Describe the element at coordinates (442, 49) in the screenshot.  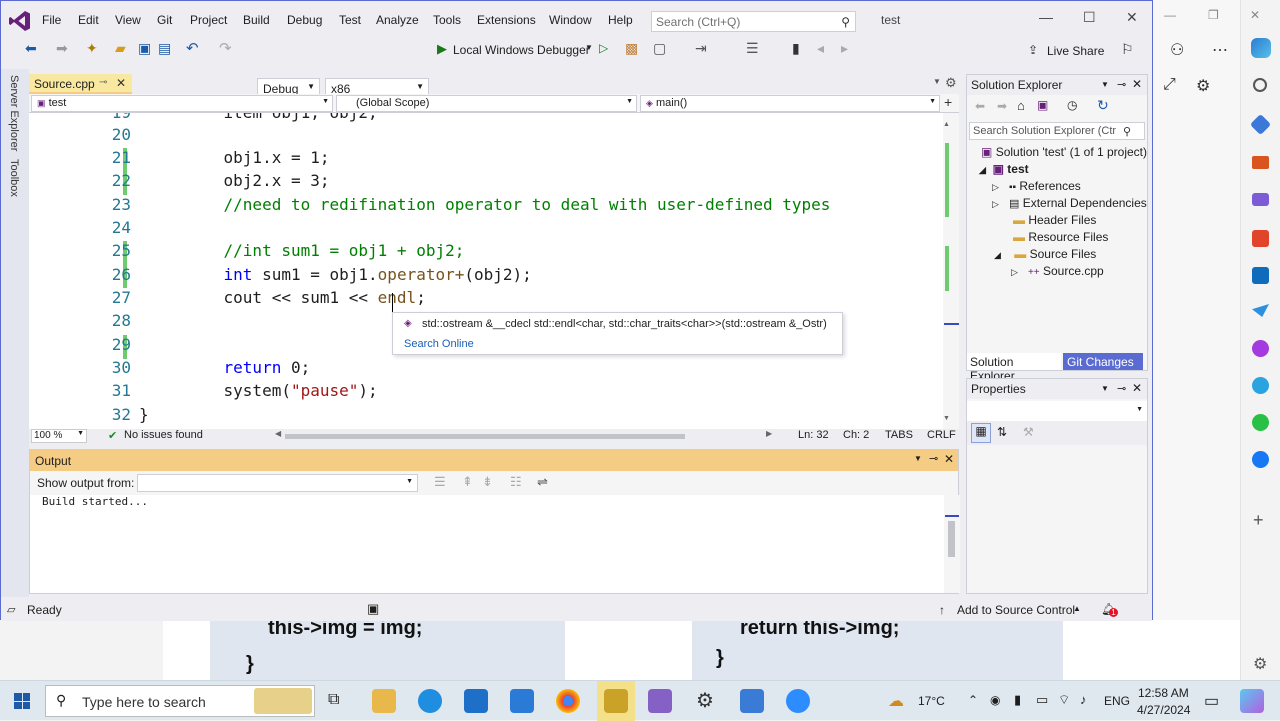
I see `play-icon: ▶` at that location.